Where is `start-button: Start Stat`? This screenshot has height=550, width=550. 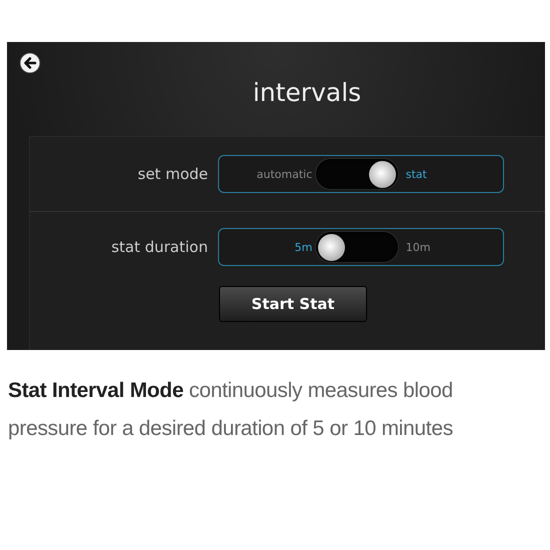 start-button: Start Stat is located at coordinates (293, 304).